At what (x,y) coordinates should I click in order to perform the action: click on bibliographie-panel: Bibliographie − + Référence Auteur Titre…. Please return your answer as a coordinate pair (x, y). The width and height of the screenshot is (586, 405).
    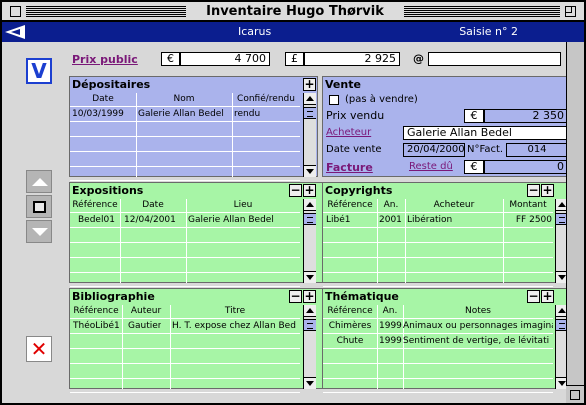
    Looking at the image, I should click on (200, 340).